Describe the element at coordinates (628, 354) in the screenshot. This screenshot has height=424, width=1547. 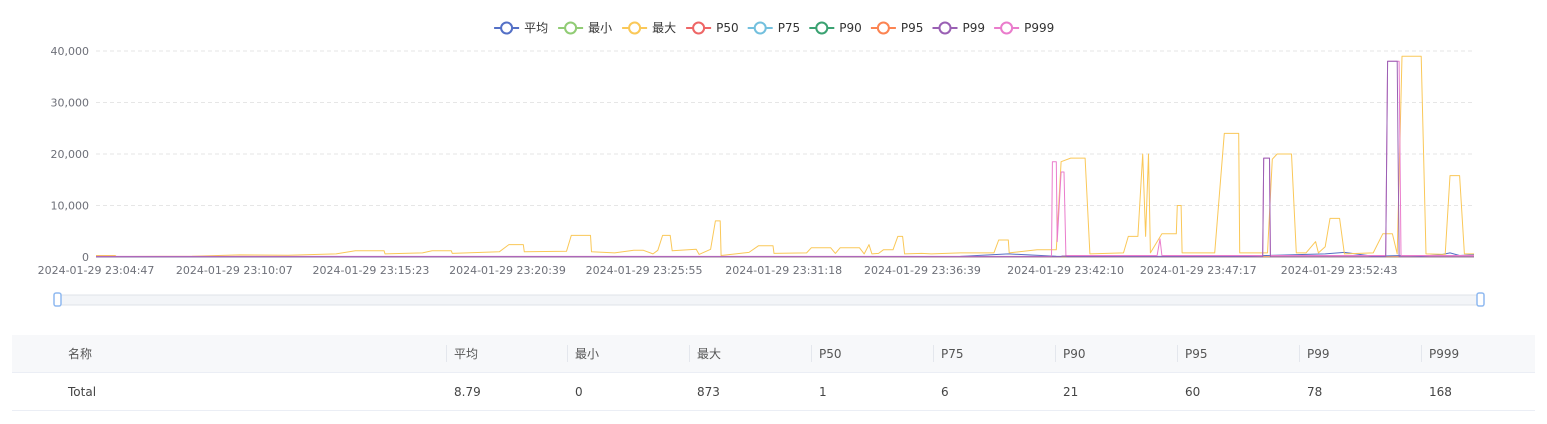
I see `column-header-min: 最小` at that location.